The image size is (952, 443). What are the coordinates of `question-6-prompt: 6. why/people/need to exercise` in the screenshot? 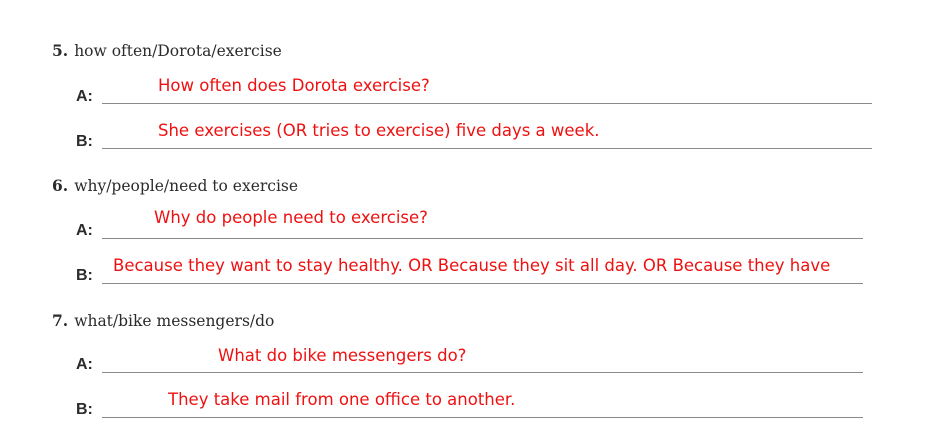 It's located at (175, 185).